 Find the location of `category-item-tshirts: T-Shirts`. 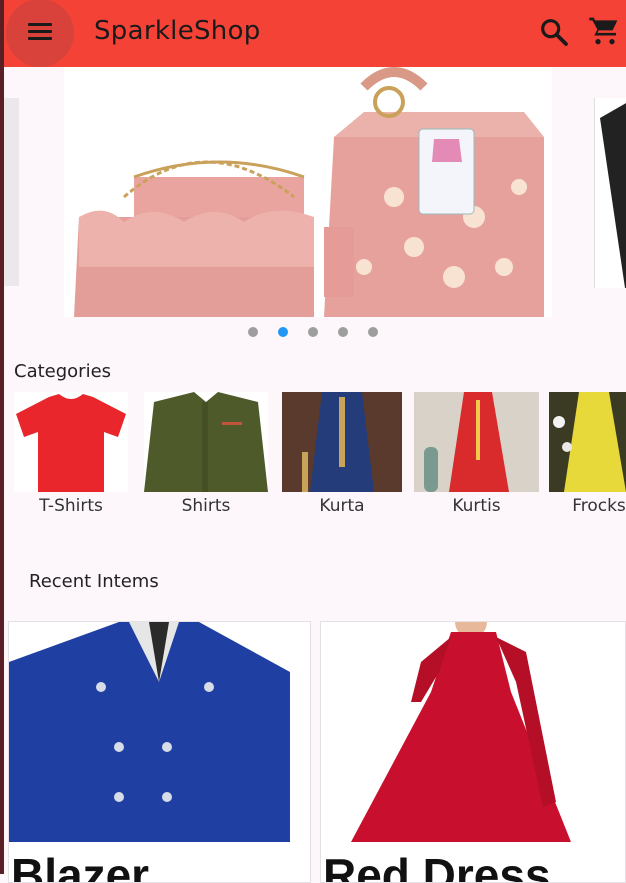

category-item-tshirts: T-Shirts is located at coordinates (71, 457).